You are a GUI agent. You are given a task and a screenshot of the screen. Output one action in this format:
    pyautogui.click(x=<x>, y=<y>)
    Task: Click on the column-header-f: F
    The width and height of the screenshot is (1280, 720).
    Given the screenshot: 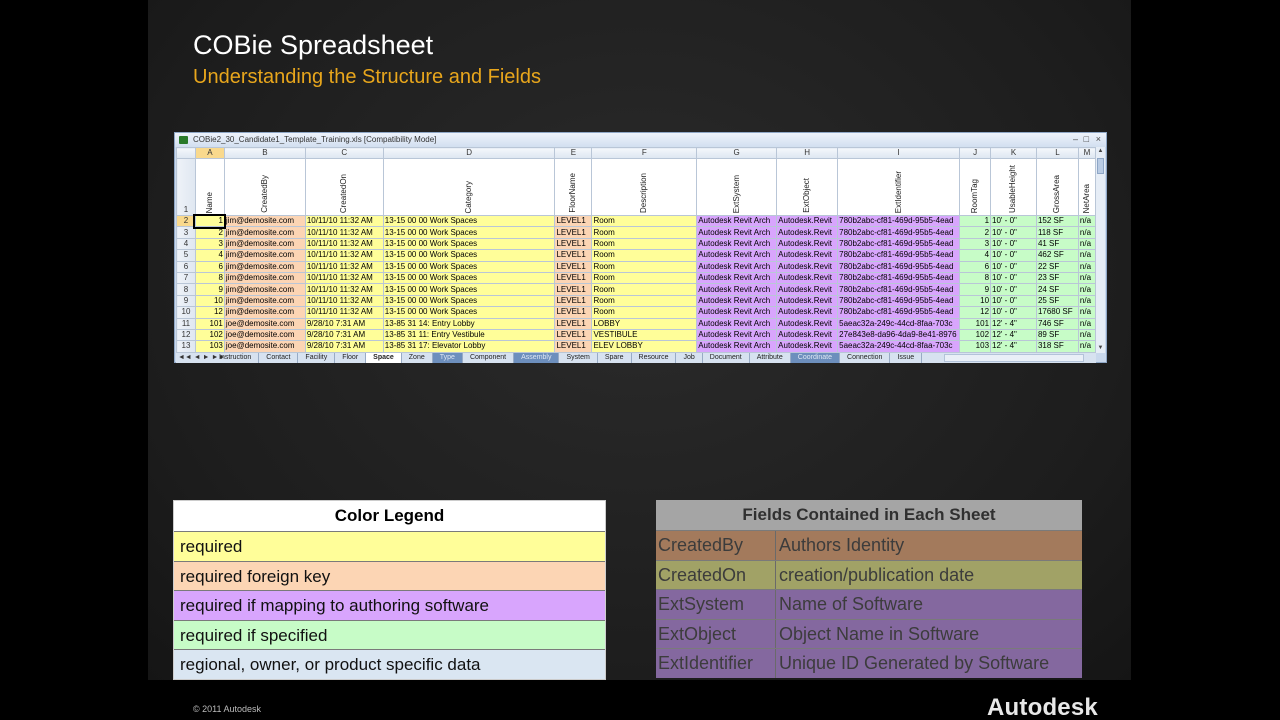 What is the action you would take?
    pyautogui.click(x=644, y=153)
    